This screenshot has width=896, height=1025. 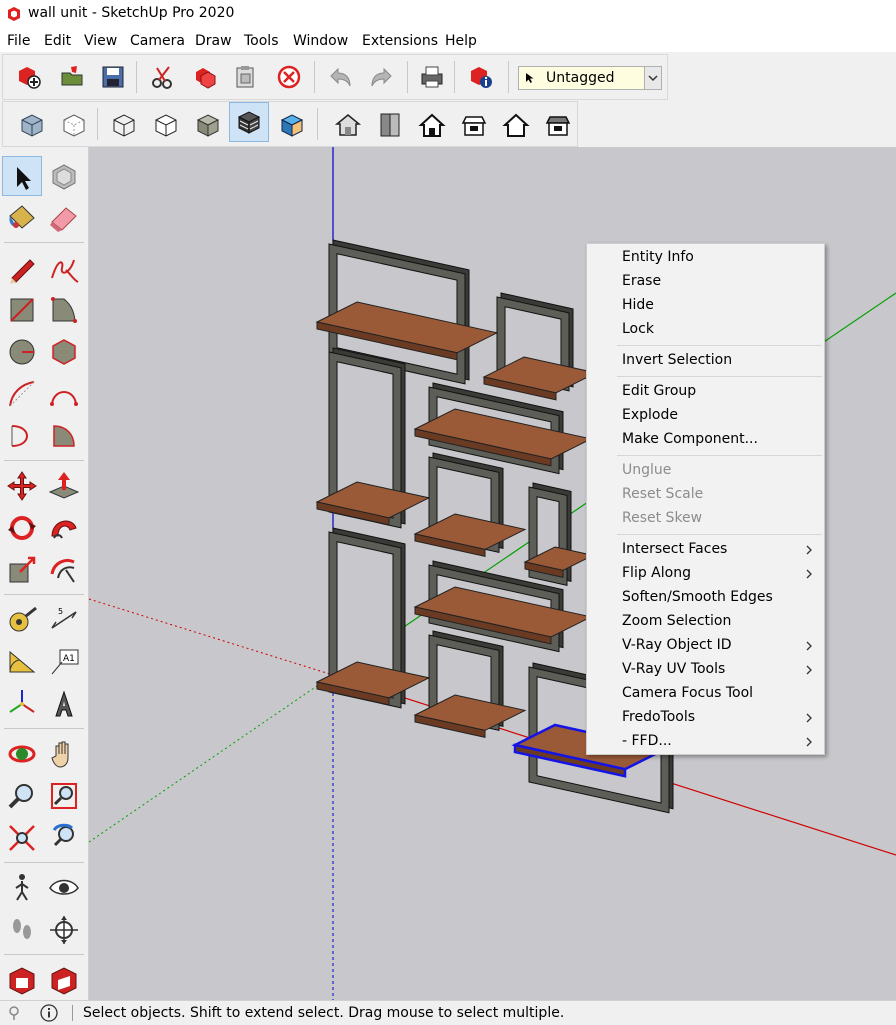 I want to click on section-plane-tool-button, so click(x=64, y=930).